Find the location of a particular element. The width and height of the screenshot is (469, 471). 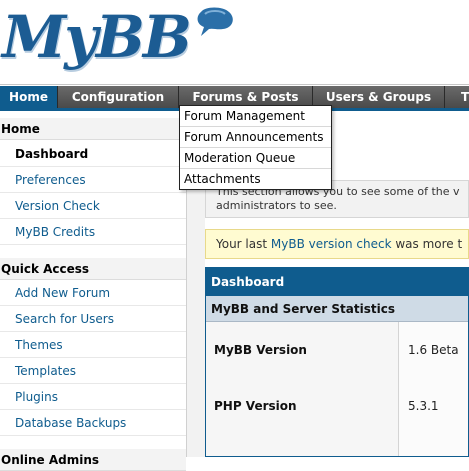

stat-value is located at coordinates (433, 445).